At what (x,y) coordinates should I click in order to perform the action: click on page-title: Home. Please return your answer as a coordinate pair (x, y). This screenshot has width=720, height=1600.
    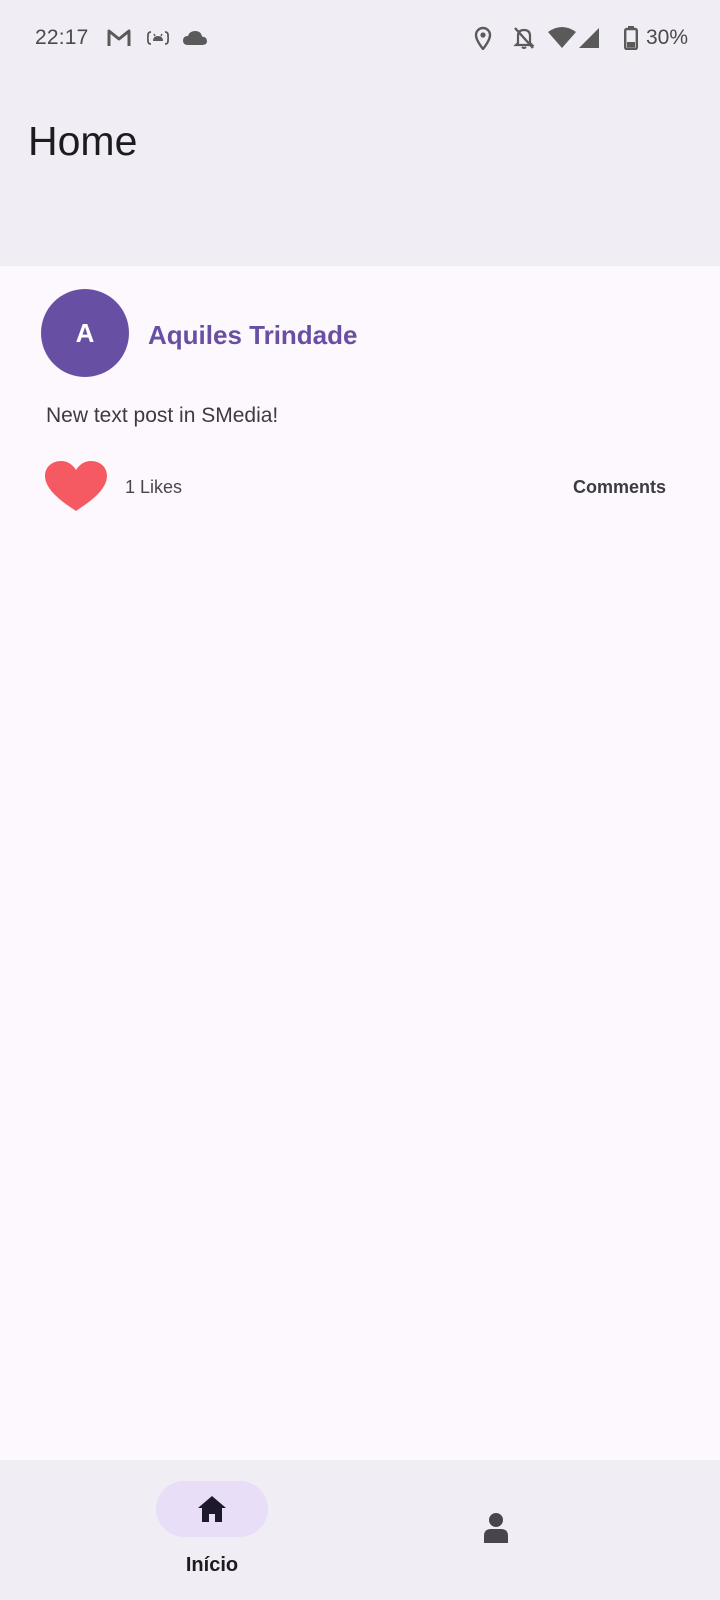
    Looking at the image, I should click on (83, 141).